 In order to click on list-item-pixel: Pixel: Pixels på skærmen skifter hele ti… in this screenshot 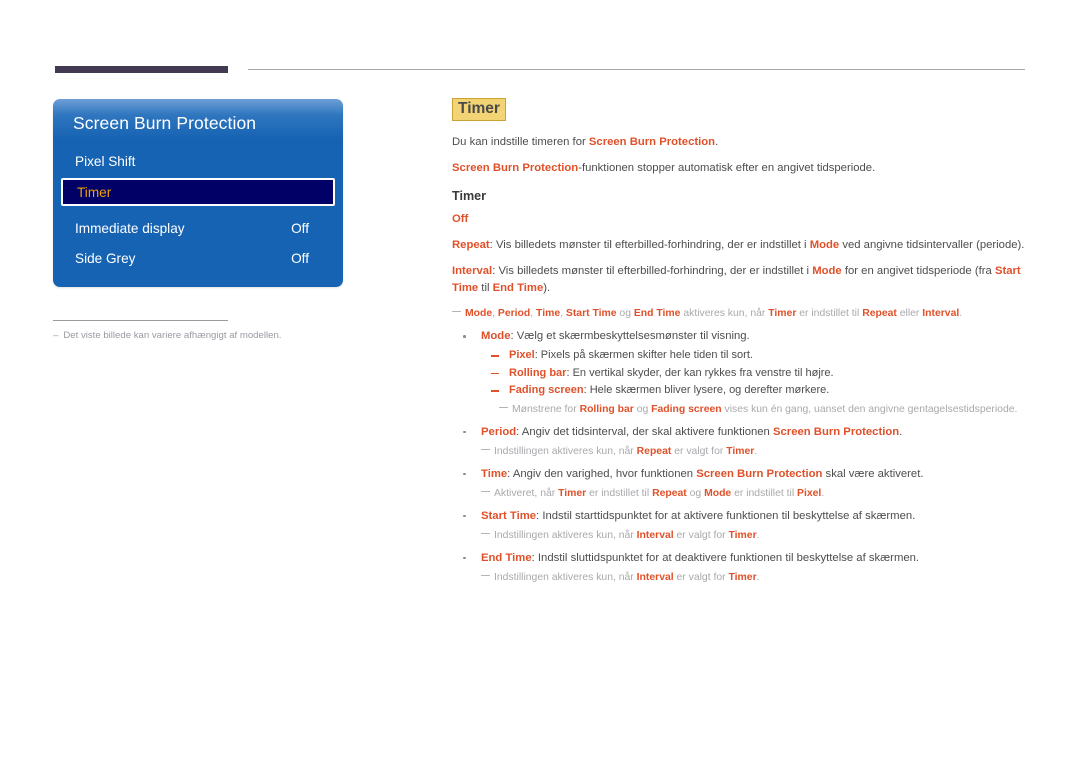, I will do `click(755, 355)`.